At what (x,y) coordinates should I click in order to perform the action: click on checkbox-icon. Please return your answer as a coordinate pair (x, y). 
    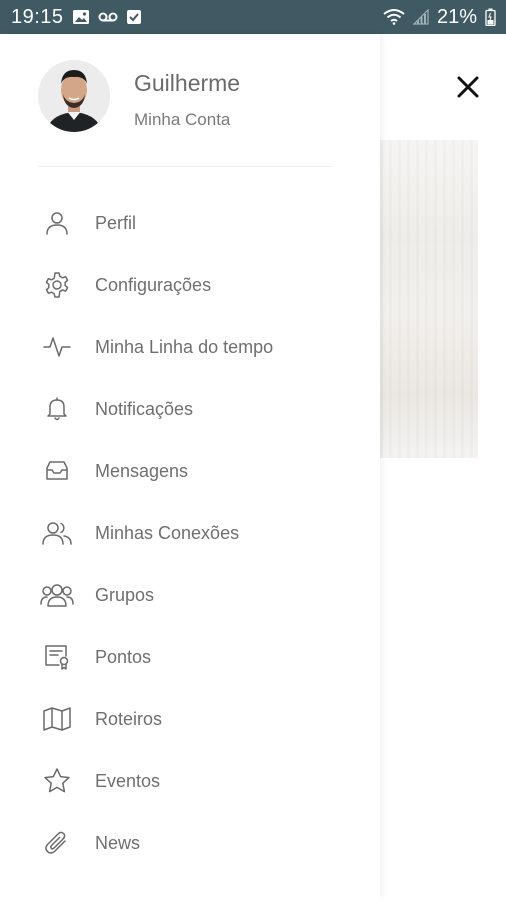
    Looking at the image, I should click on (134, 17).